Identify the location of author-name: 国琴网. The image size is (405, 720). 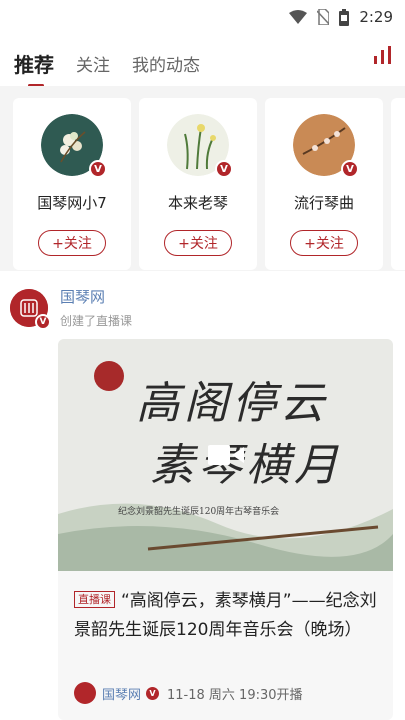
(82, 296).